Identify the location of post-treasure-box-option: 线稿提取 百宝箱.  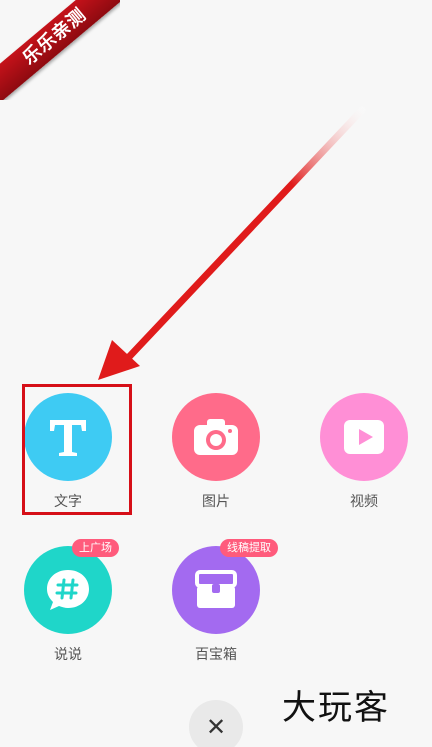
(217, 601).